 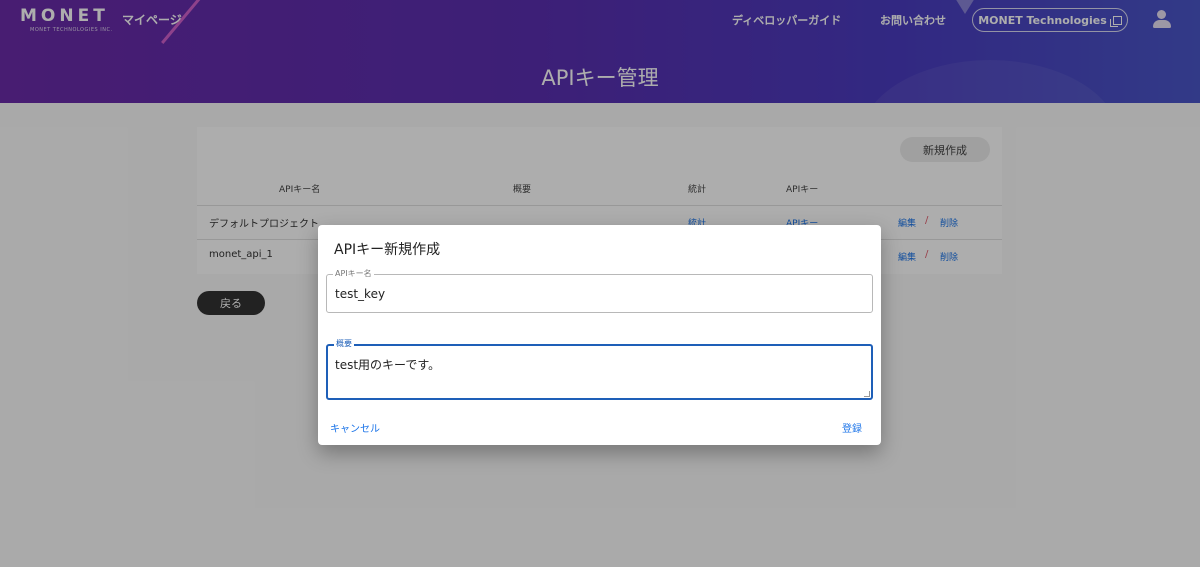 I want to click on api-key-name-field: APIキー名 test_key, so click(x=599, y=291).